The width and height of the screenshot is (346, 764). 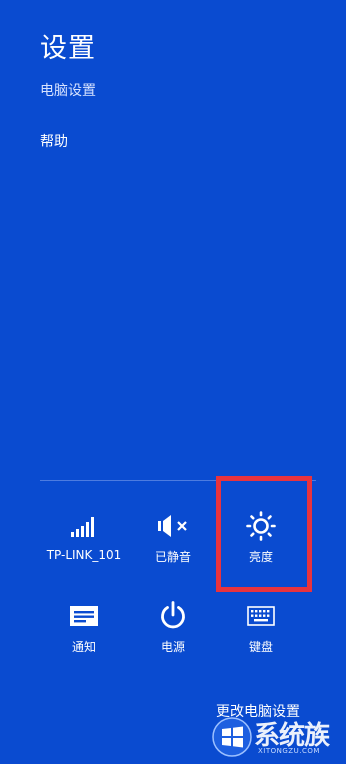 What do you see at coordinates (173, 526) in the screenshot?
I see `volume-muted-icon` at bounding box center [173, 526].